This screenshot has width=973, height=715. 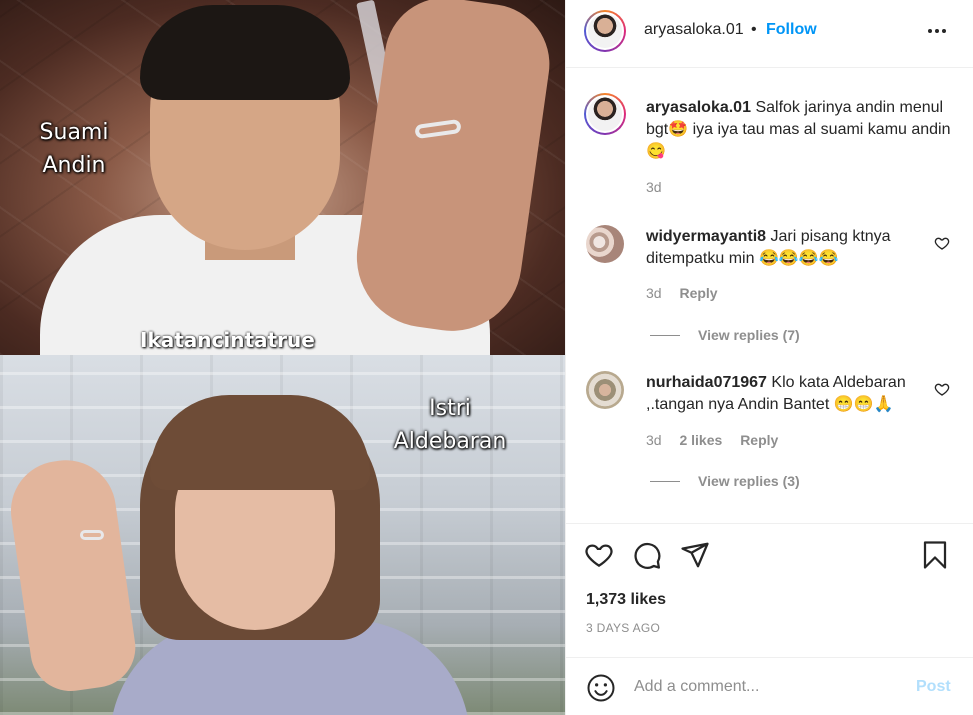 I want to click on post-comment-button: Post, so click(x=933, y=687).